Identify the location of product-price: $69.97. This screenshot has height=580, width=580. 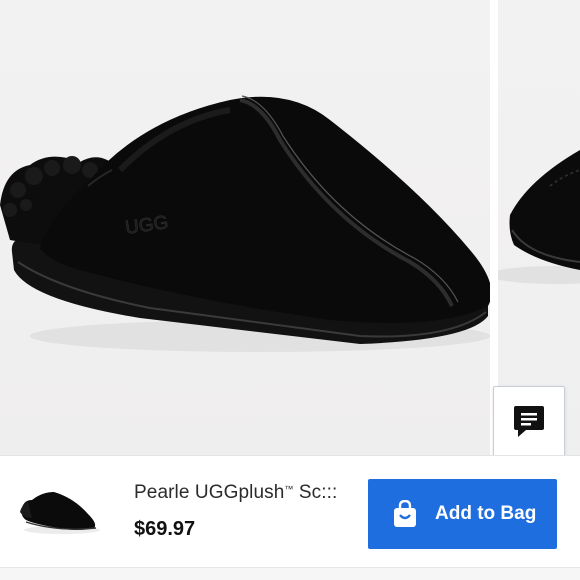
(165, 529).